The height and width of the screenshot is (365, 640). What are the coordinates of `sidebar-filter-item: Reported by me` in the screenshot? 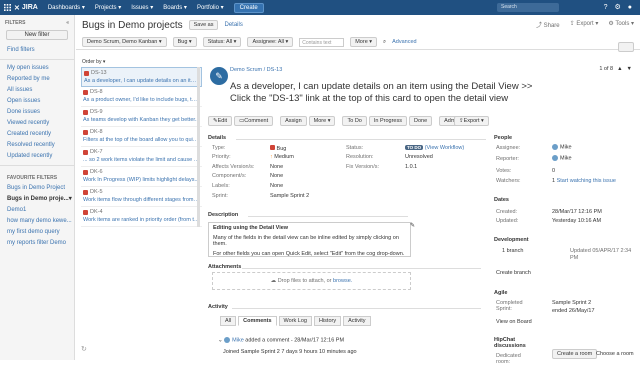 It's located at (37, 79).